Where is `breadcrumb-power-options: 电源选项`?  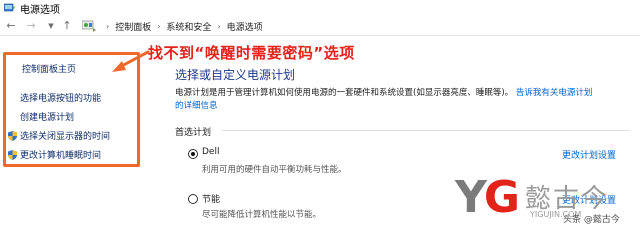 breadcrumb-power-options: 电源选项 is located at coordinates (245, 26).